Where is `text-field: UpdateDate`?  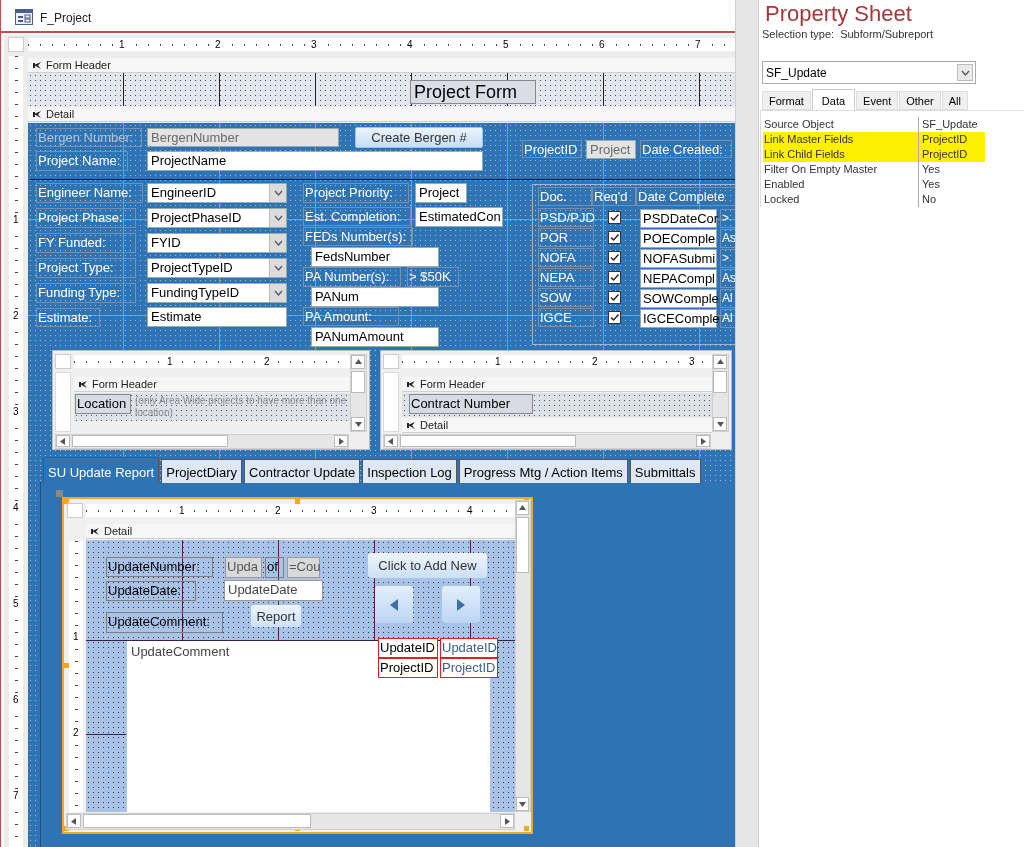
text-field: UpdateDate is located at coordinates (273, 590).